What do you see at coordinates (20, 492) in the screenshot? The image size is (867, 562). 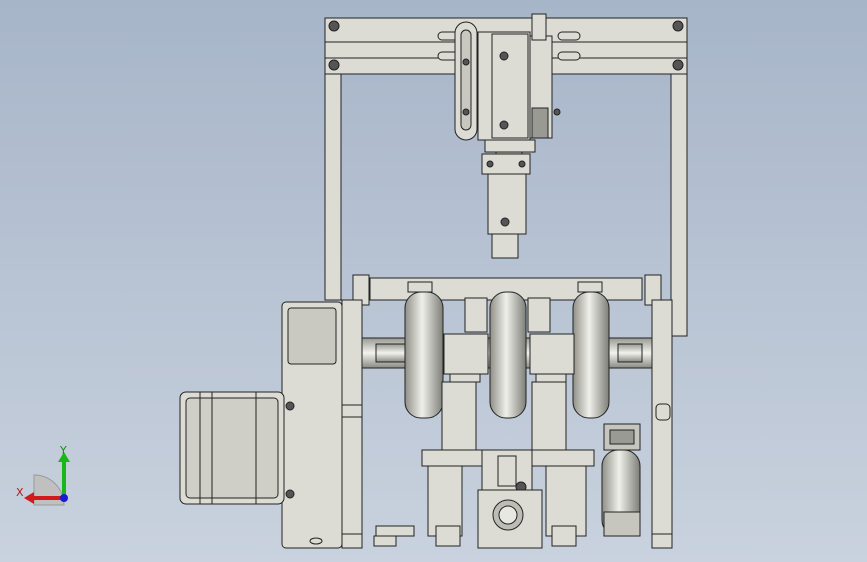 I see `triad-x-label: X` at bounding box center [20, 492].